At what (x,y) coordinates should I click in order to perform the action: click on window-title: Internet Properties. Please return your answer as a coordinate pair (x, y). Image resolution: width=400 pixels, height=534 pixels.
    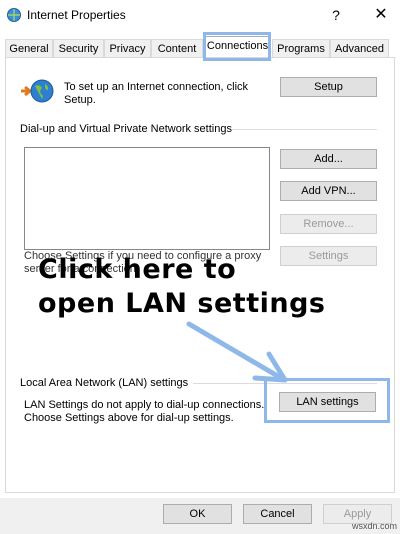
    Looking at the image, I should click on (76, 15).